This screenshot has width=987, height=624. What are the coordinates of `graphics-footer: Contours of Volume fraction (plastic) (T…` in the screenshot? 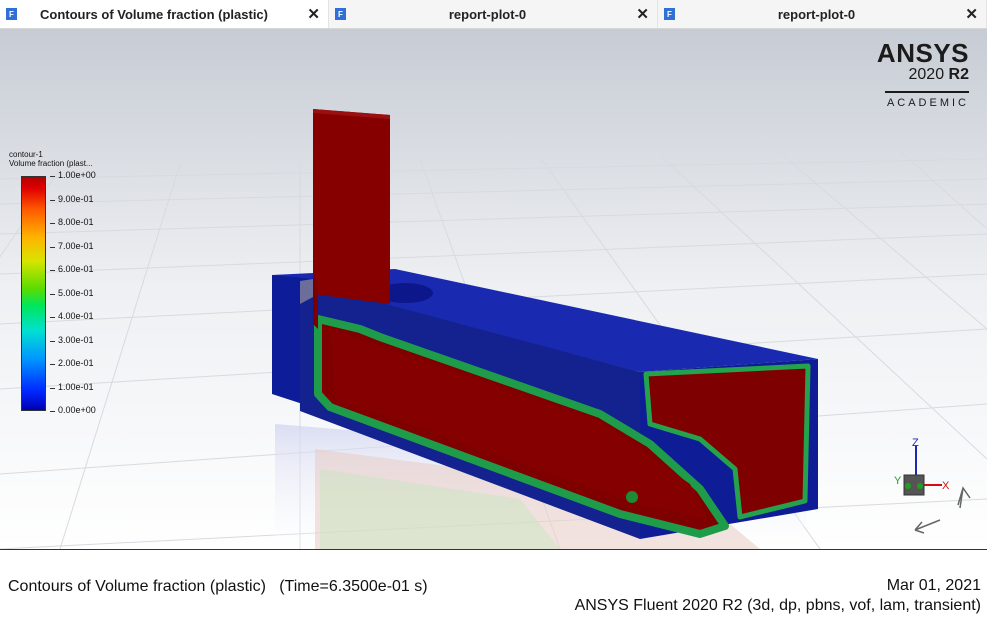 It's located at (493, 586).